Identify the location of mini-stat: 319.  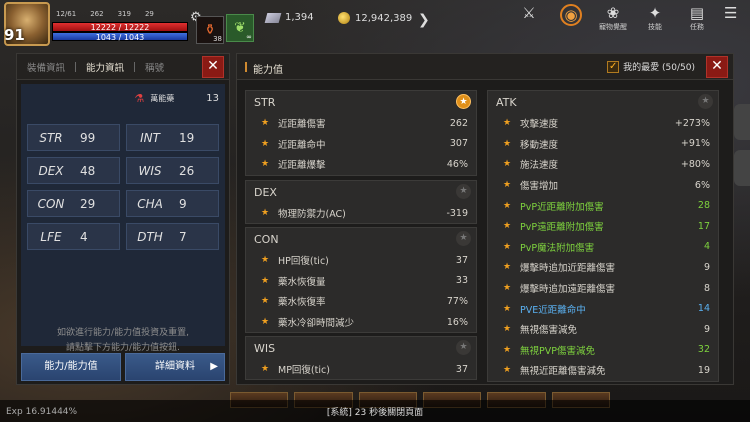
(124, 14).